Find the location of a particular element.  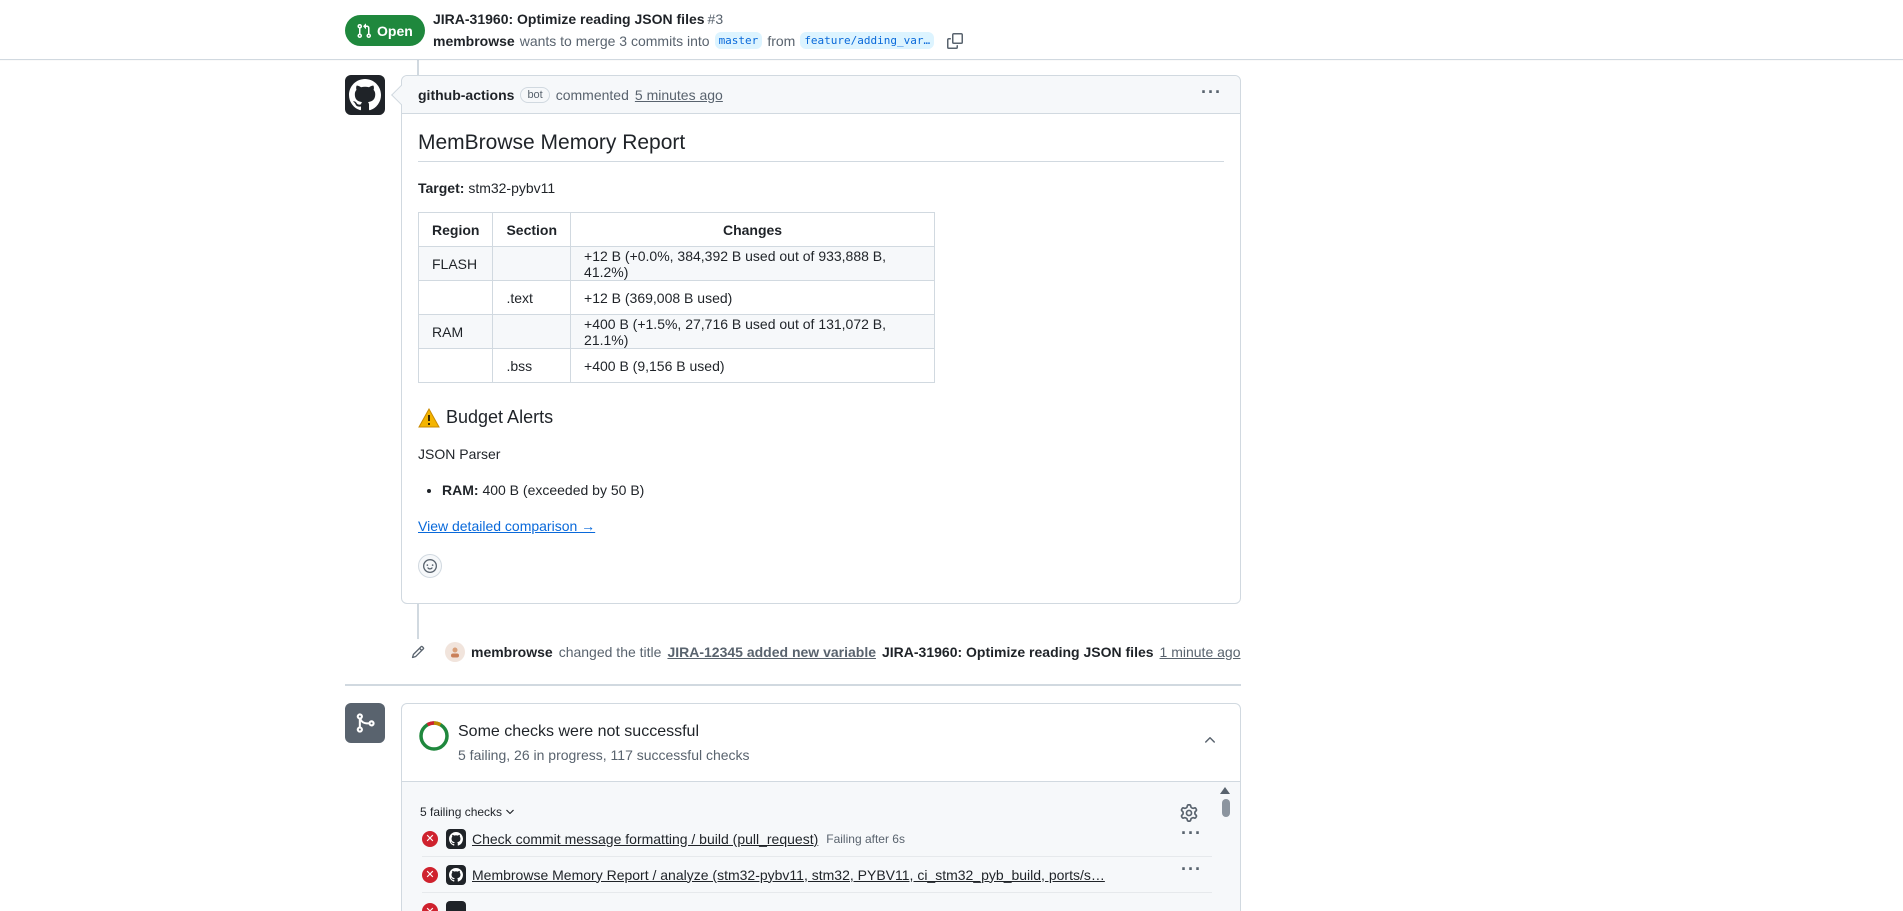

alert-list: RAM: 400 B (exceeded by 50 B) is located at coordinates (821, 490).